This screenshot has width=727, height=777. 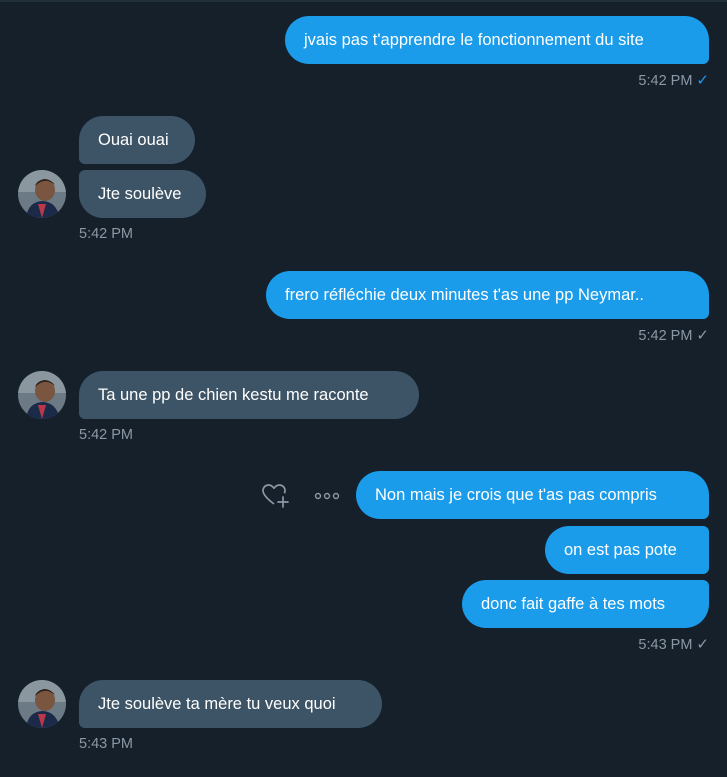 I want to click on received-message-bubble: Jte soulève, so click(x=142, y=194).